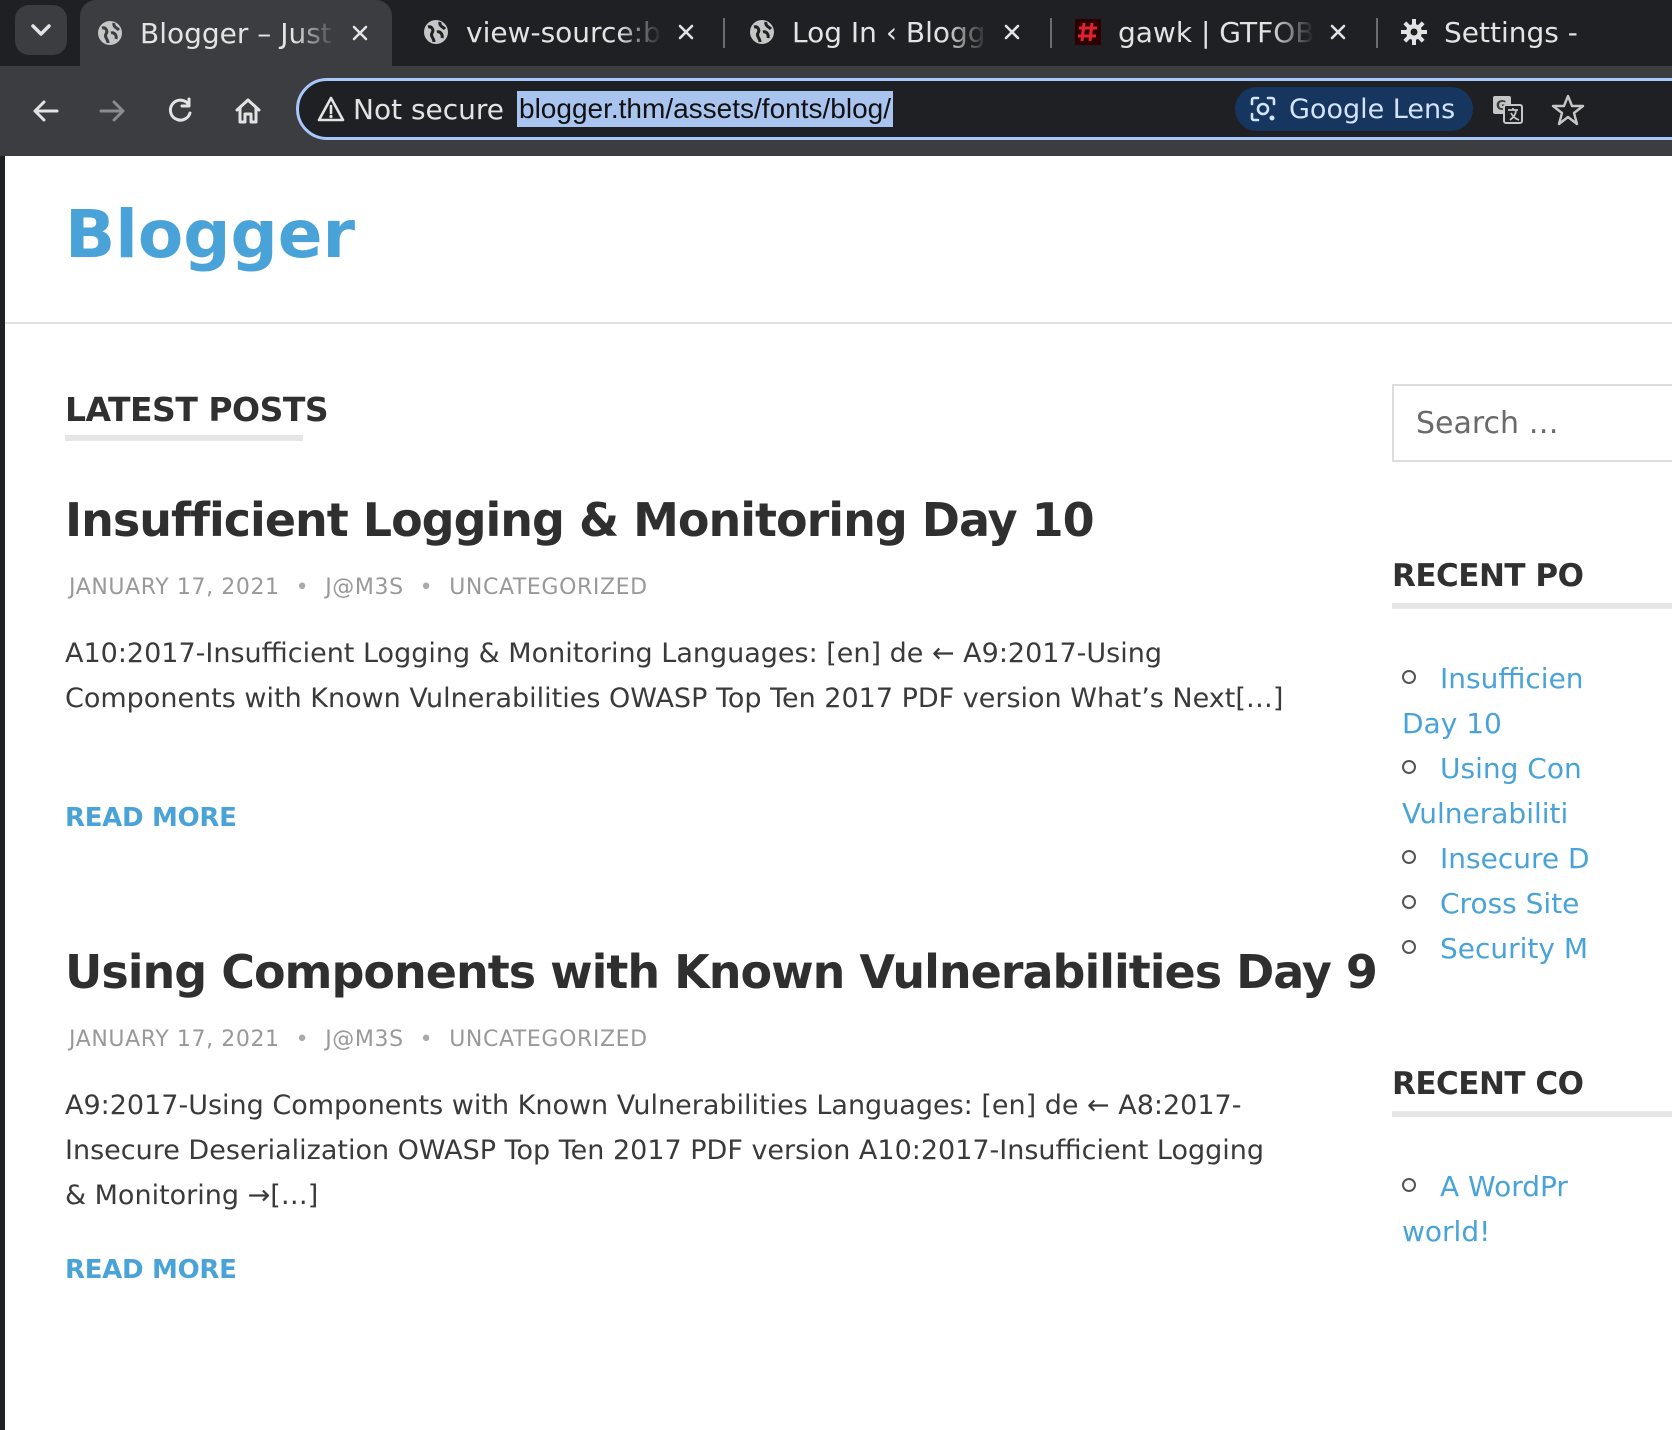 Image resolution: width=1672 pixels, height=1430 pixels. I want to click on recent-post-link-continued: Day 10, so click(1537, 723).